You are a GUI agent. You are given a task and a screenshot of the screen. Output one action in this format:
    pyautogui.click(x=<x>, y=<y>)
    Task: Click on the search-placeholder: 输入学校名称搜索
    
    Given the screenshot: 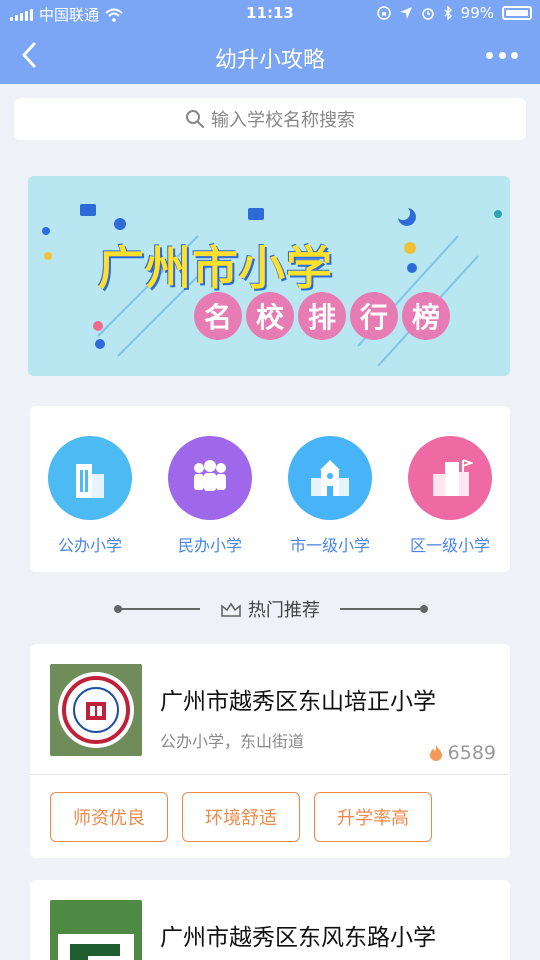 What is the action you would take?
    pyautogui.click(x=283, y=120)
    